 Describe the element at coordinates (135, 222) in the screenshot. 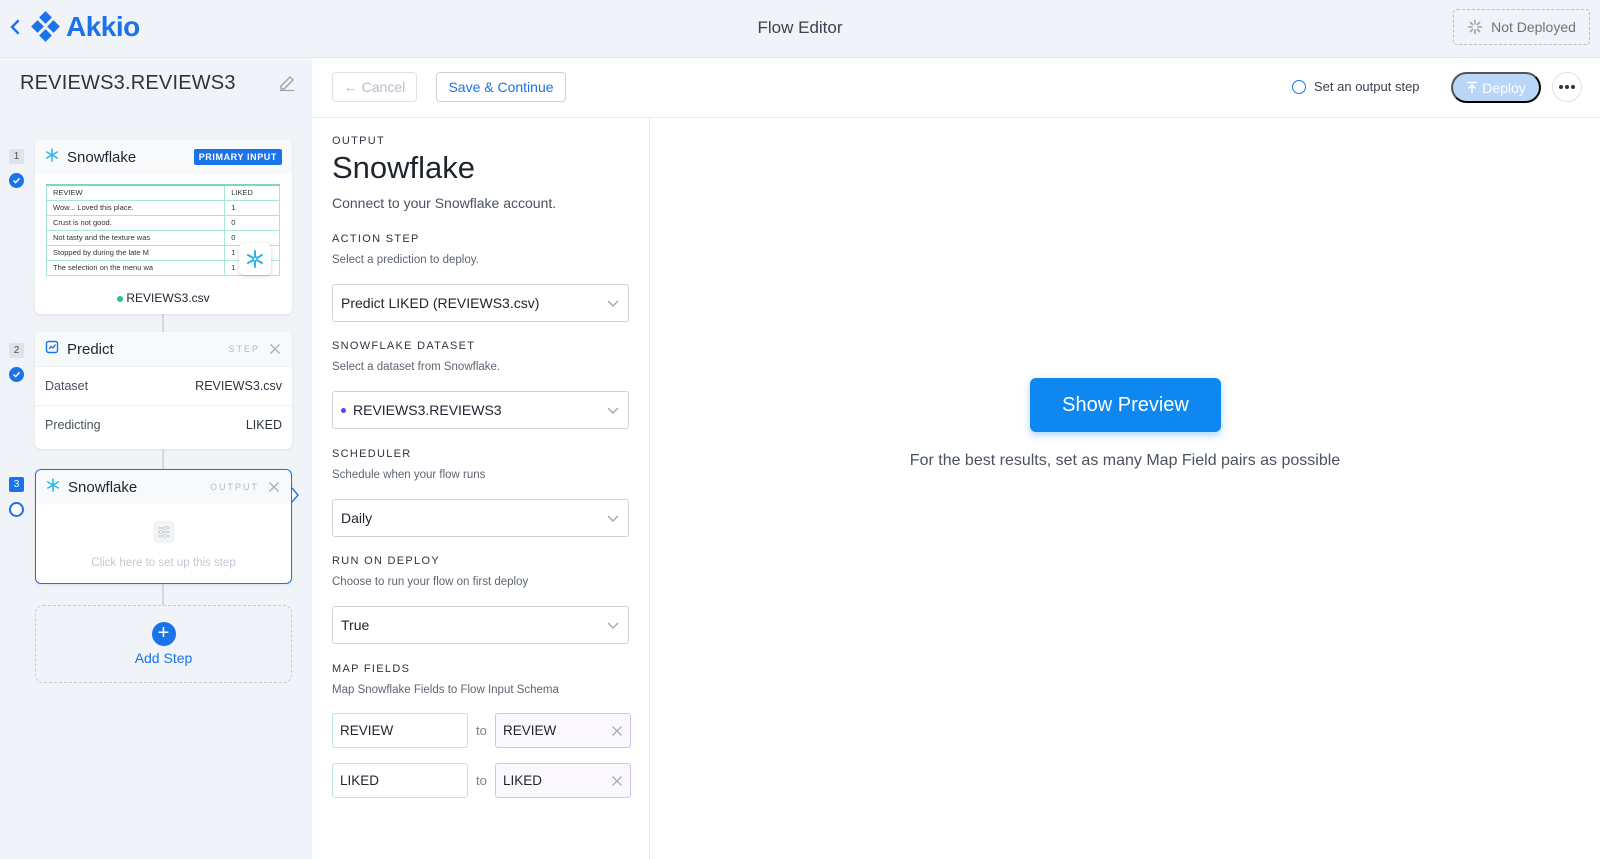

I see `table-cell: Crust is not good.` at that location.